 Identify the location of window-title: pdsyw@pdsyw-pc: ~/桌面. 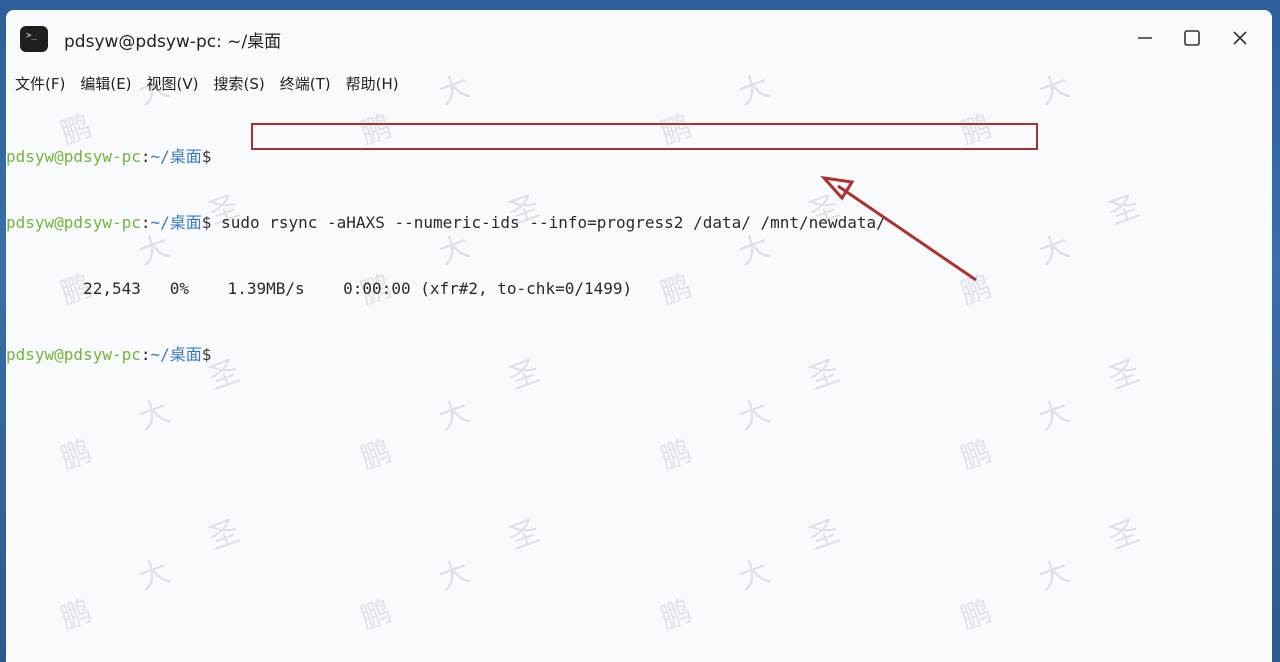
(173, 42).